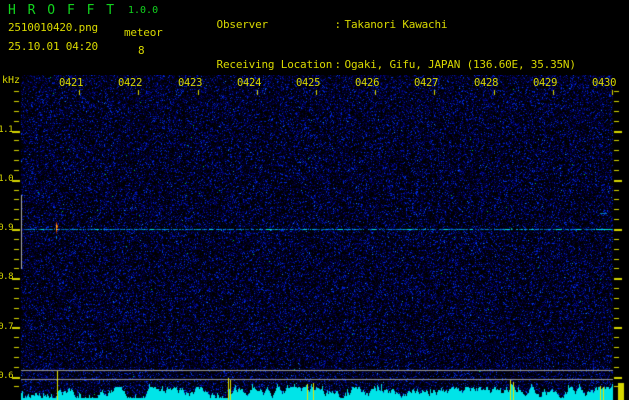 Image resolution: width=629 pixels, height=400 pixels. What do you see at coordinates (7, 179) in the screenshot?
I see `y-tick-label: 1.0` at bounding box center [7, 179].